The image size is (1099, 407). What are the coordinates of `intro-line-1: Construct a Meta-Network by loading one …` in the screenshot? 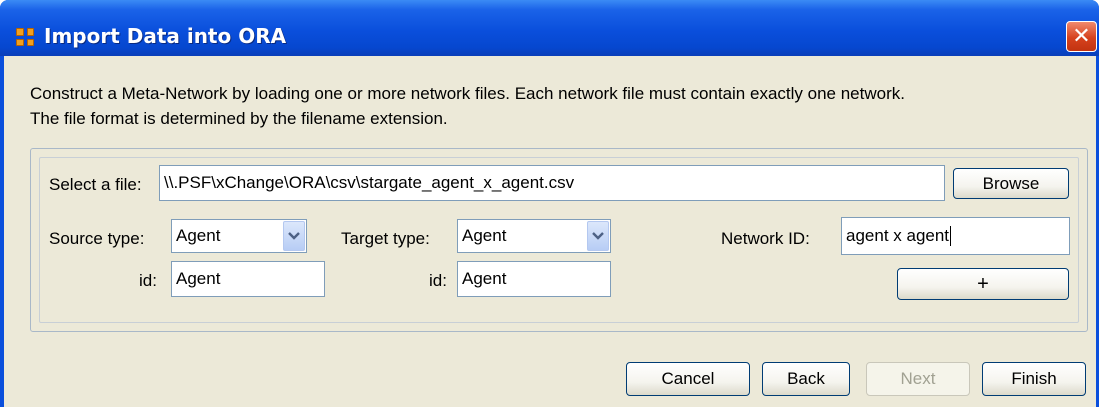 It's located at (467, 93).